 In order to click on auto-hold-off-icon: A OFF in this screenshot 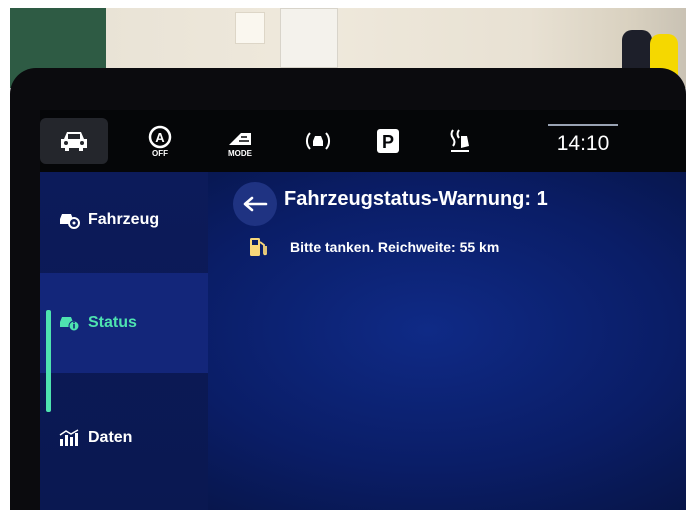, I will do `click(160, 141)`.